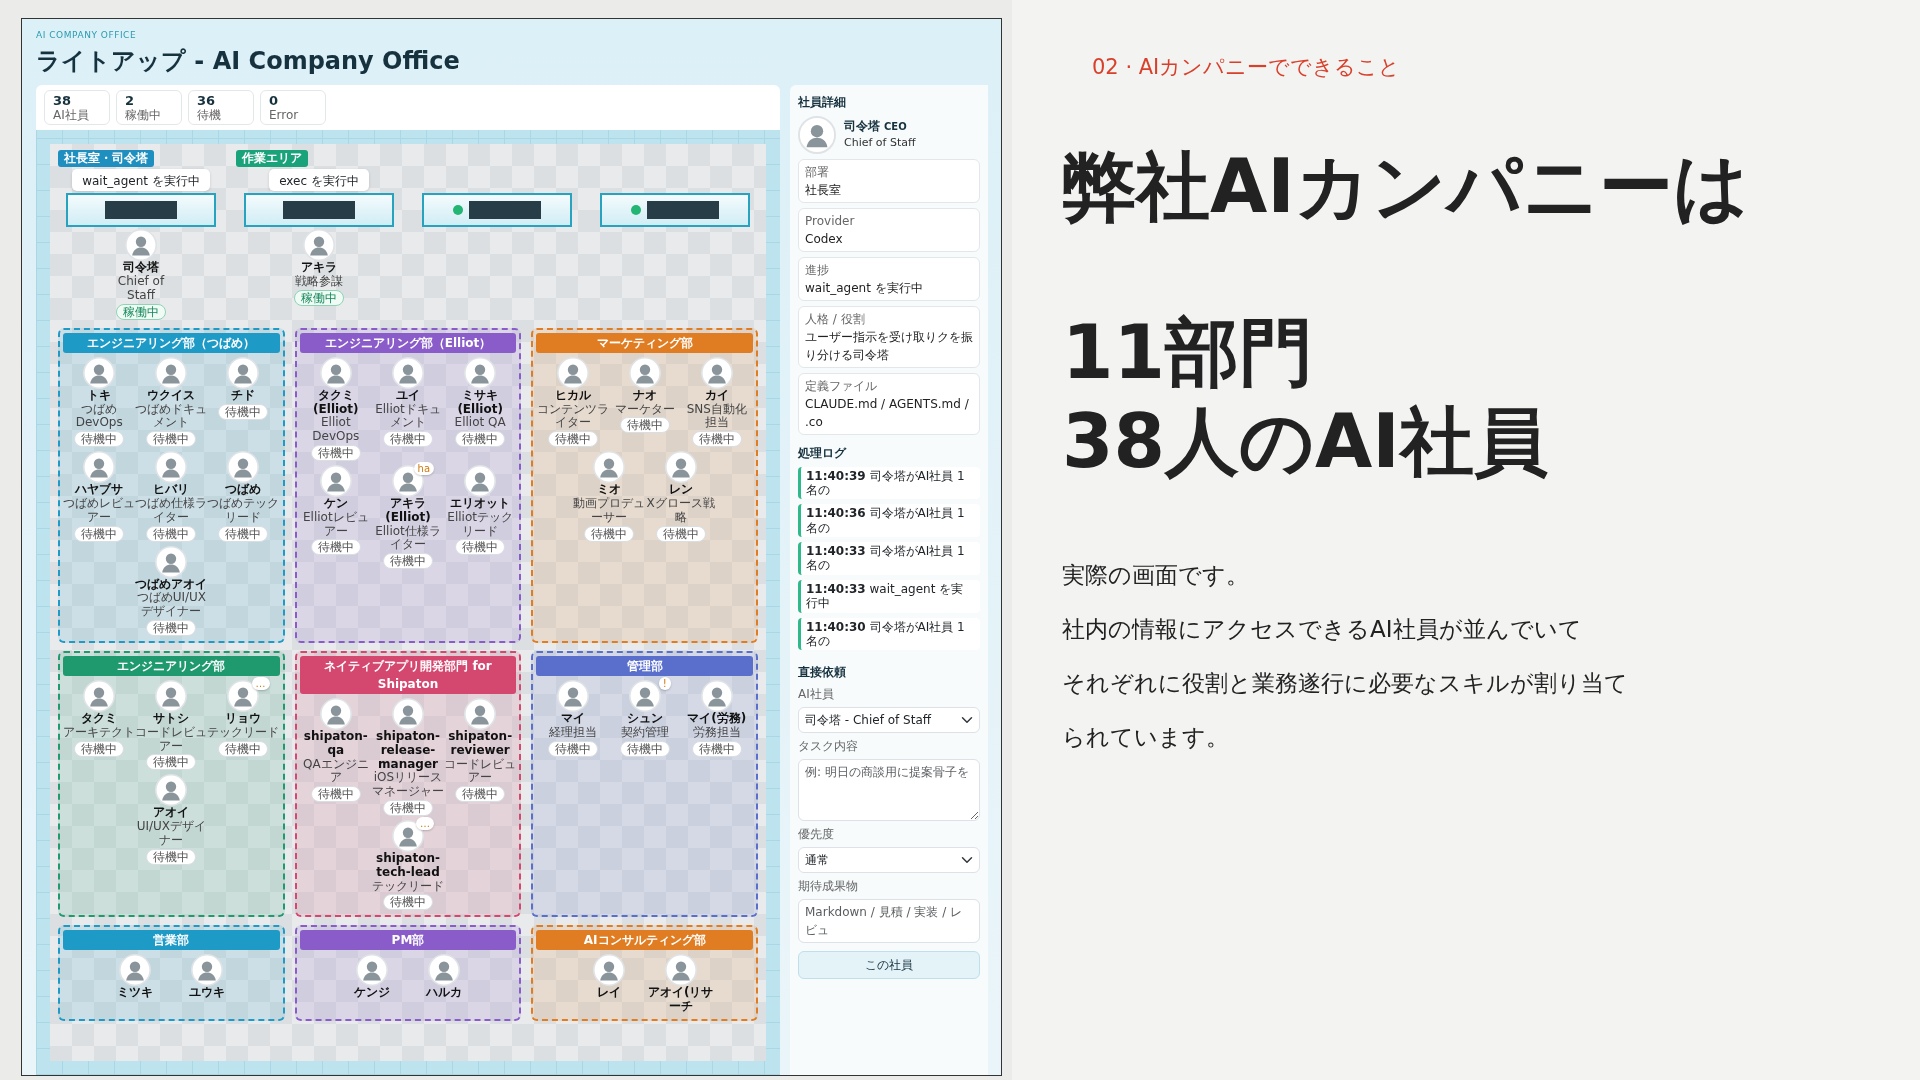  Describe the element at coordinates (889, 634) in the screenshot. I see `log-entry: 11:40:30 司令塔がAI社員 1名の` at that location.